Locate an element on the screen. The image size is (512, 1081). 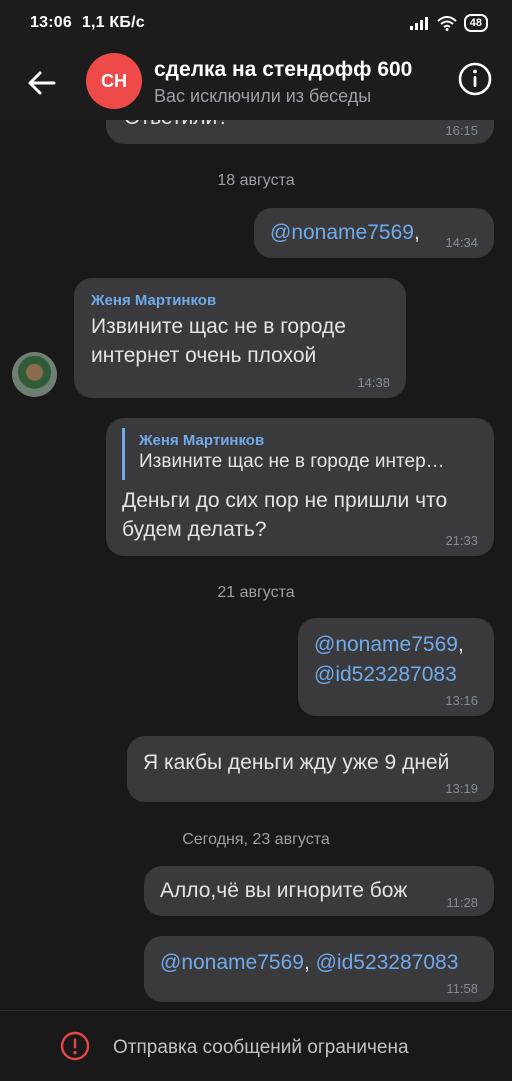
message-time: 11:28 is located at coordinates (462, 902).